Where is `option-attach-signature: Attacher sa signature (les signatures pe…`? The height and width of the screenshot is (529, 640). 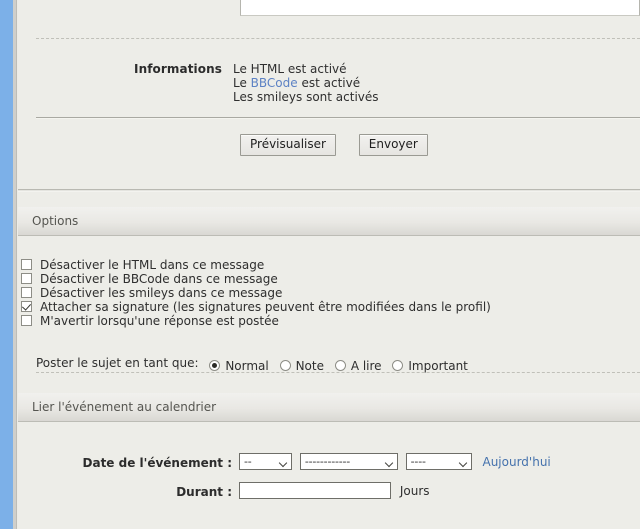 option-attach-signature: Attacher sa signature (les signatures pe… is located at coordinates (329, 307).